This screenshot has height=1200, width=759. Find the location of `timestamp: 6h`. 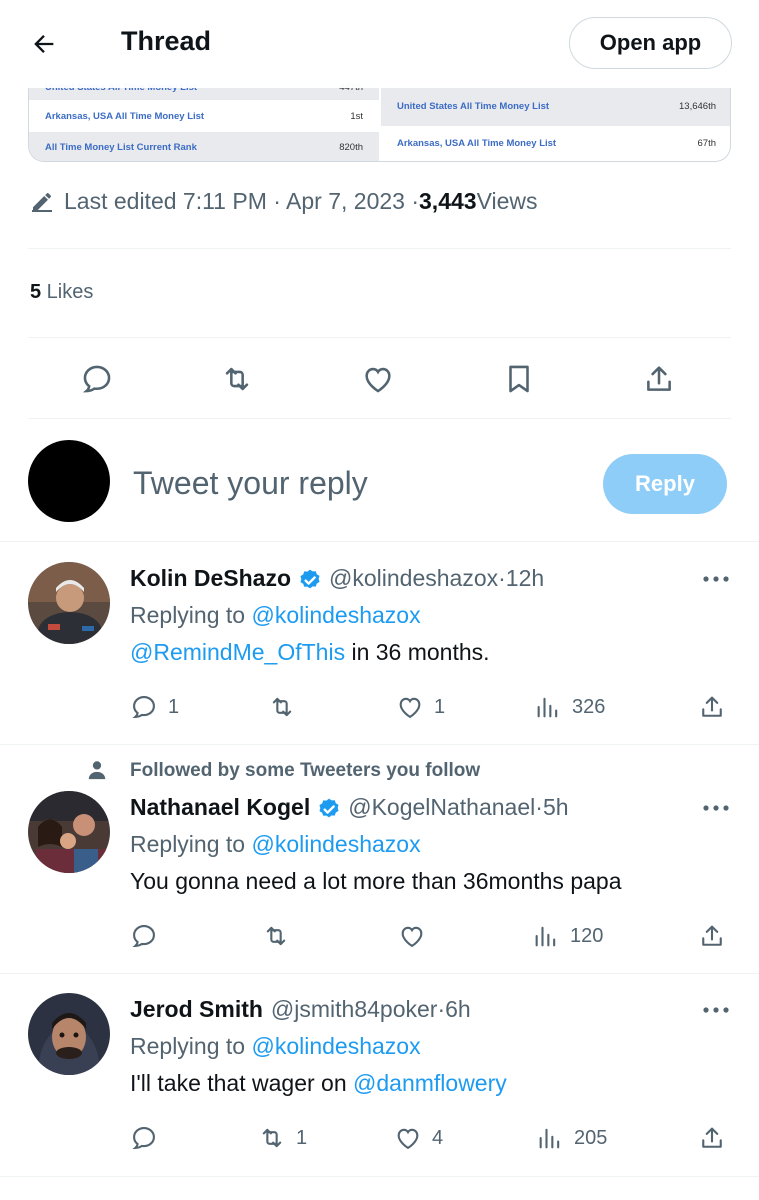

timestamp: 6h is located at coordinates (458, 1009).